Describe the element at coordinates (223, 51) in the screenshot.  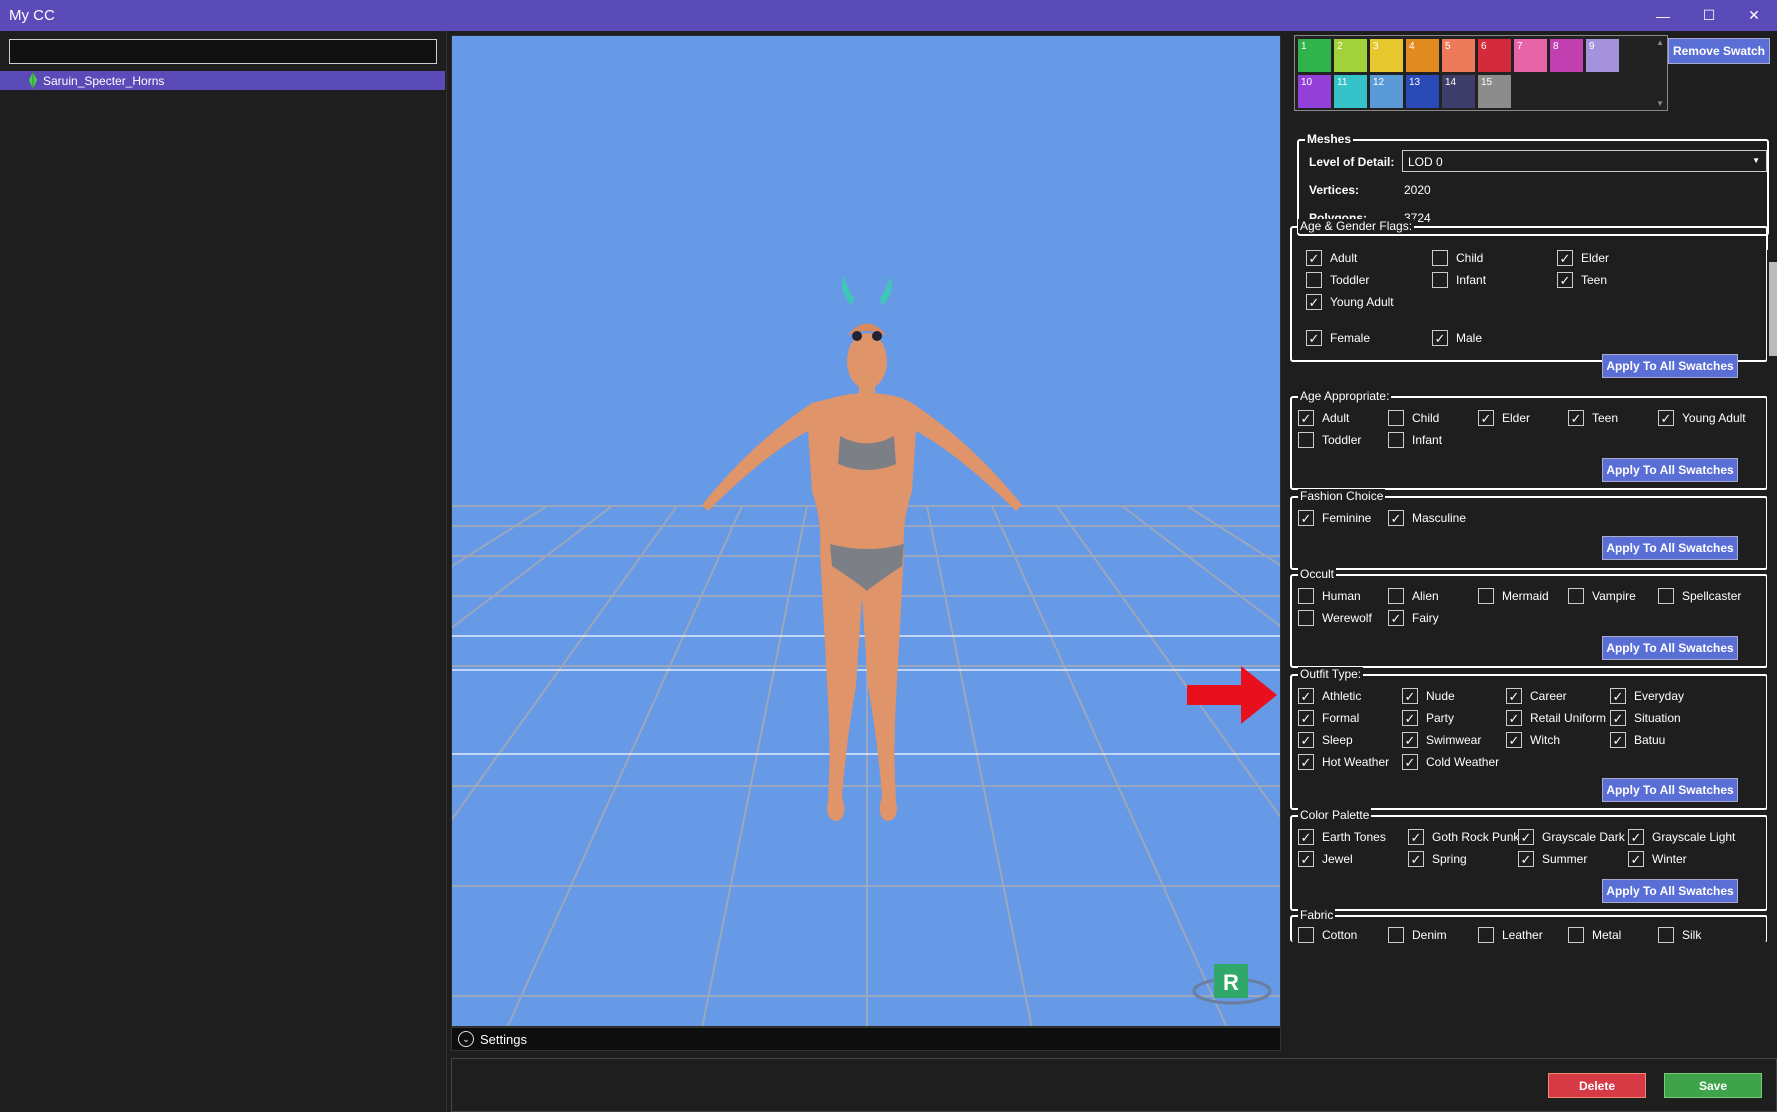
I see `search-input` at that location.